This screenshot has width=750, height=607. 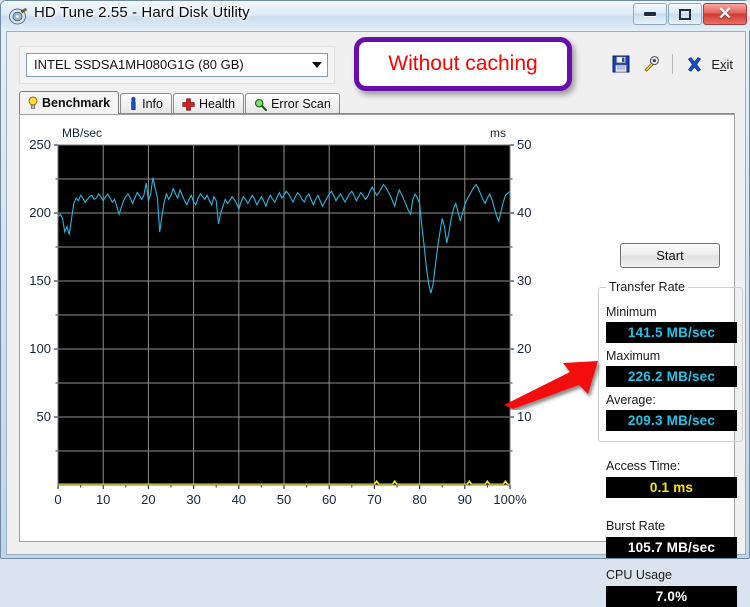 I want to click on cpu-usage-value-box: 7.0%, so click(x=671, y=596).